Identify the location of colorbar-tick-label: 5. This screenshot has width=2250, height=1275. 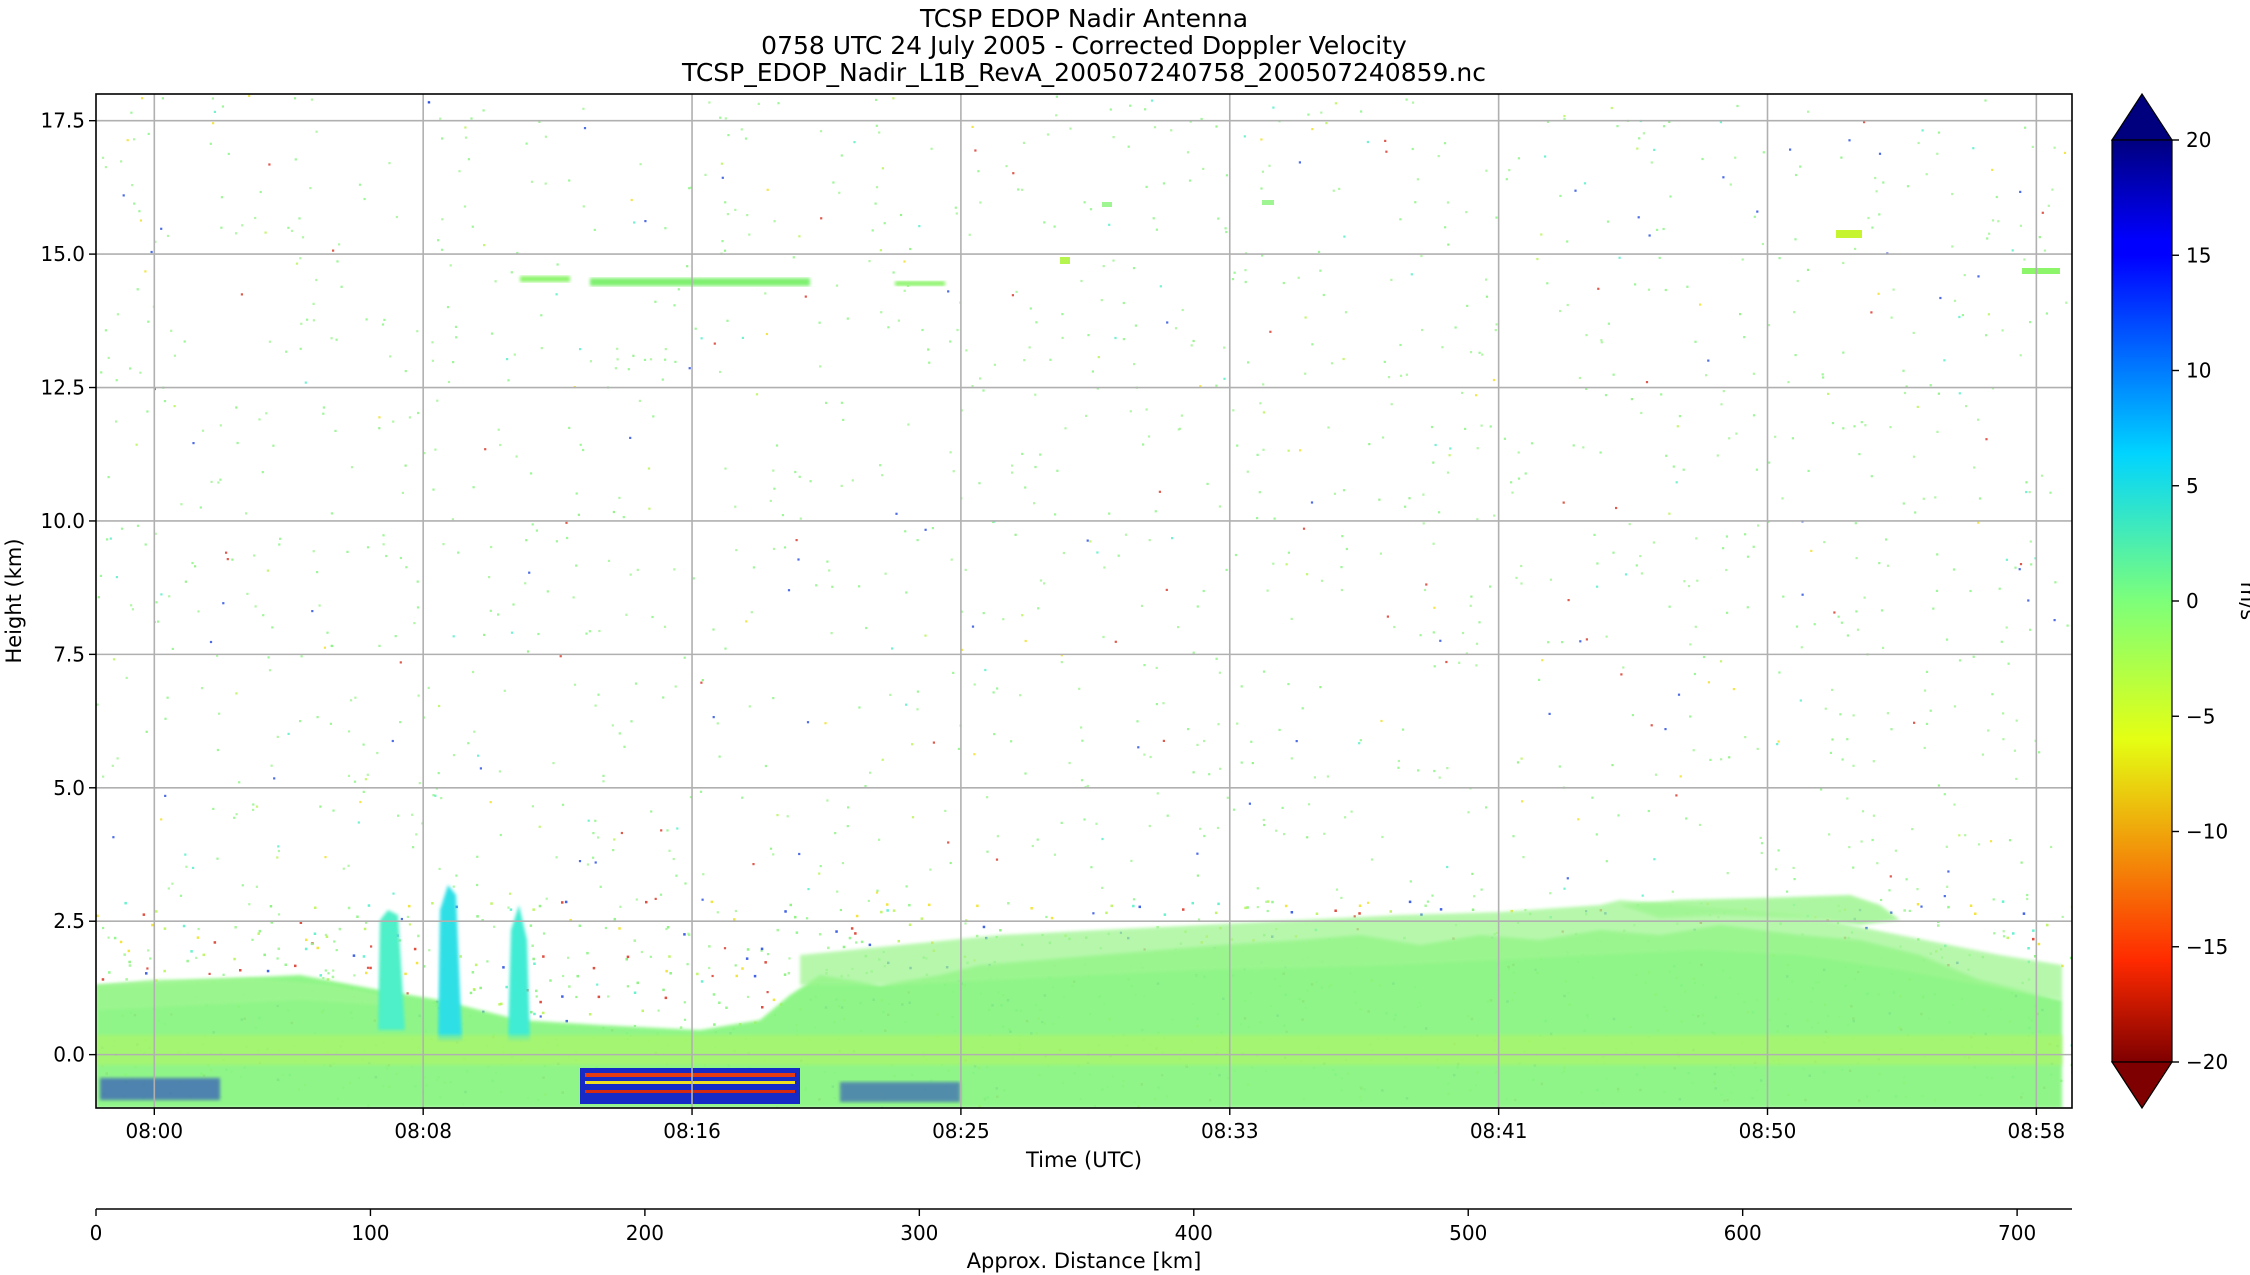
(2192, 486).